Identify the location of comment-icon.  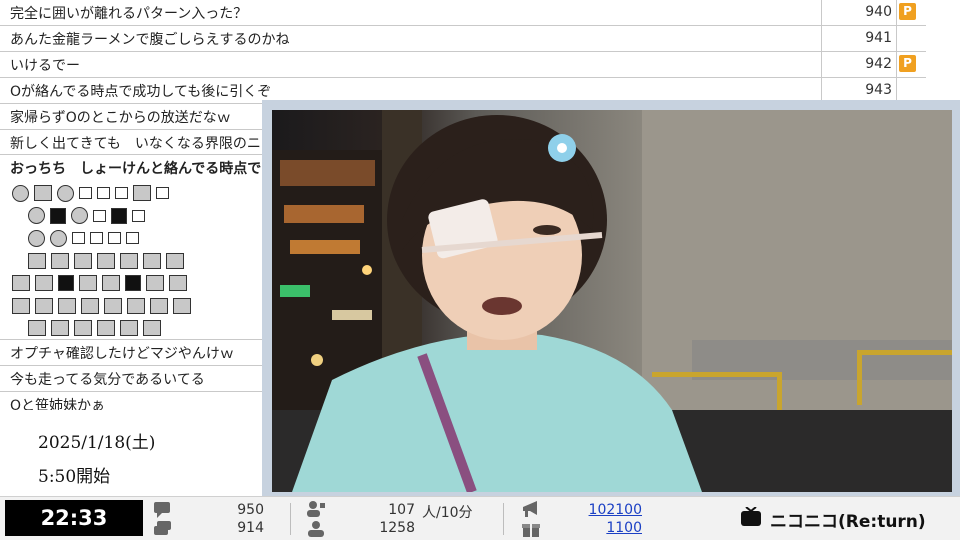
(162, 510).